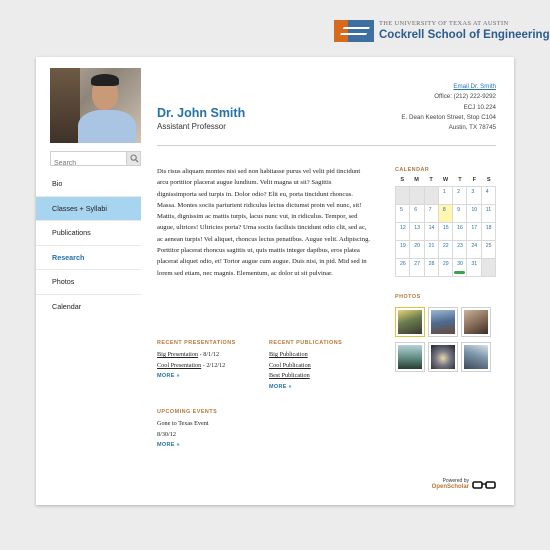  I want to click on calendar-heading: CALENDAR, so click(412, 170).